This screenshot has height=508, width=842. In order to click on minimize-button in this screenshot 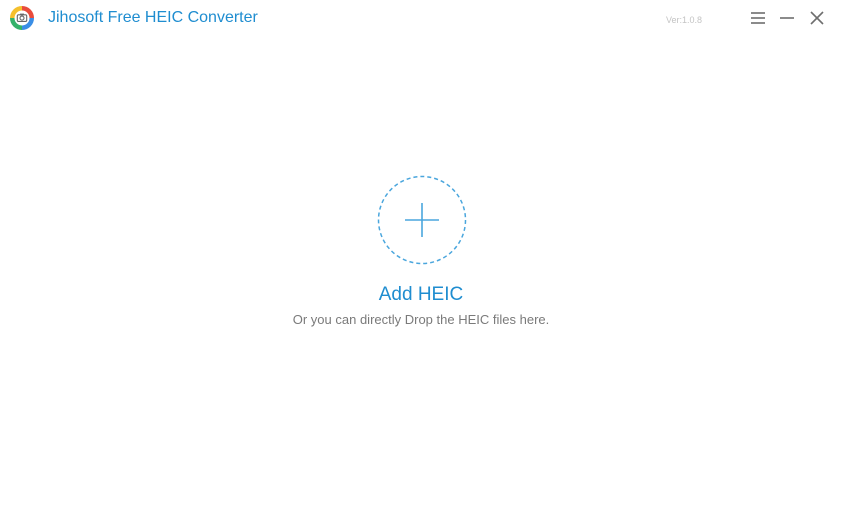, I will do `click(787, 18)`.